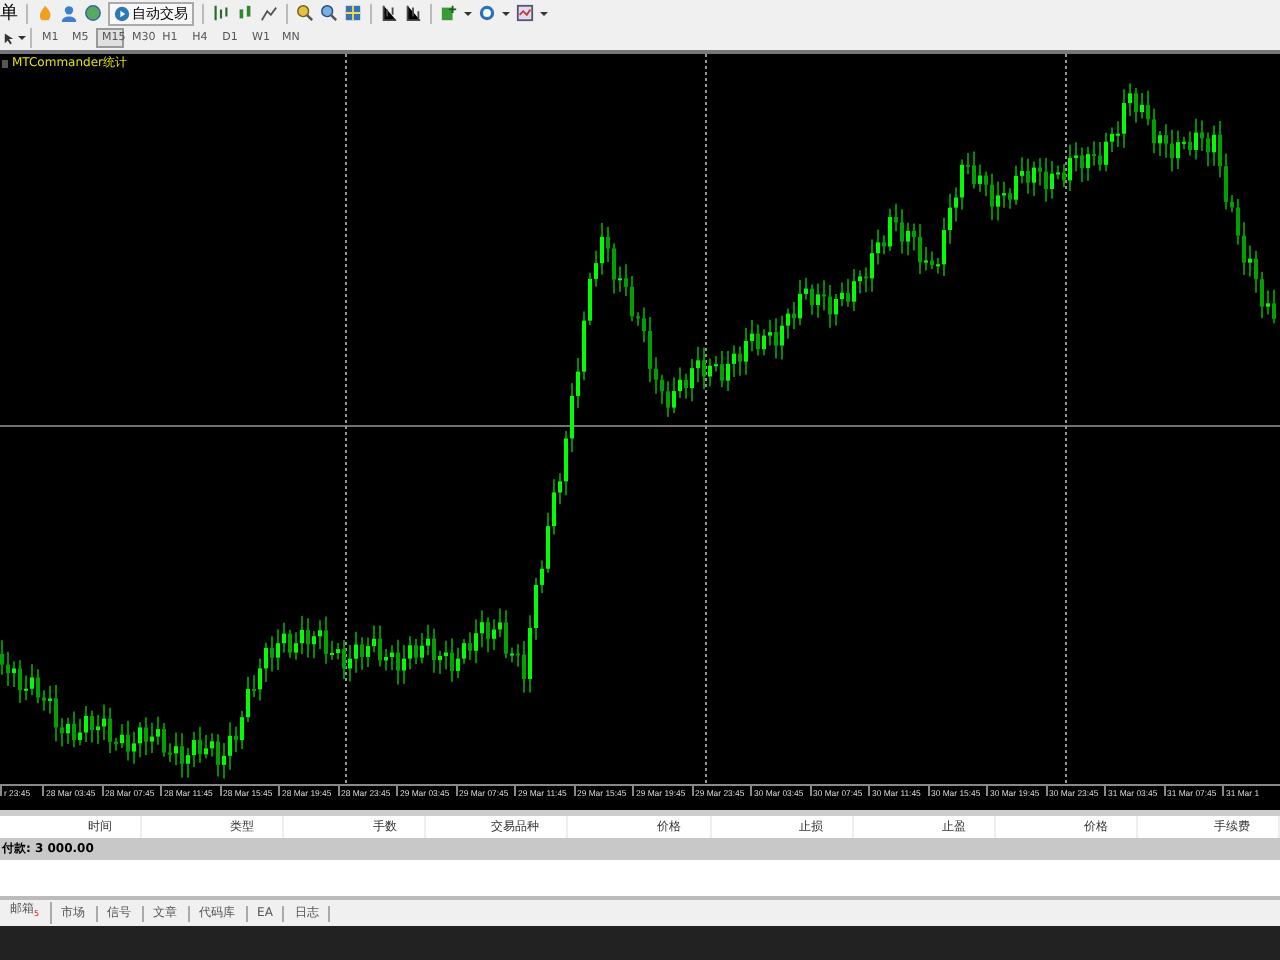  What do you see at coordinates (269, 13) in the screenshot?
I see `line-chart-icon` at bounding box center [269, 13].